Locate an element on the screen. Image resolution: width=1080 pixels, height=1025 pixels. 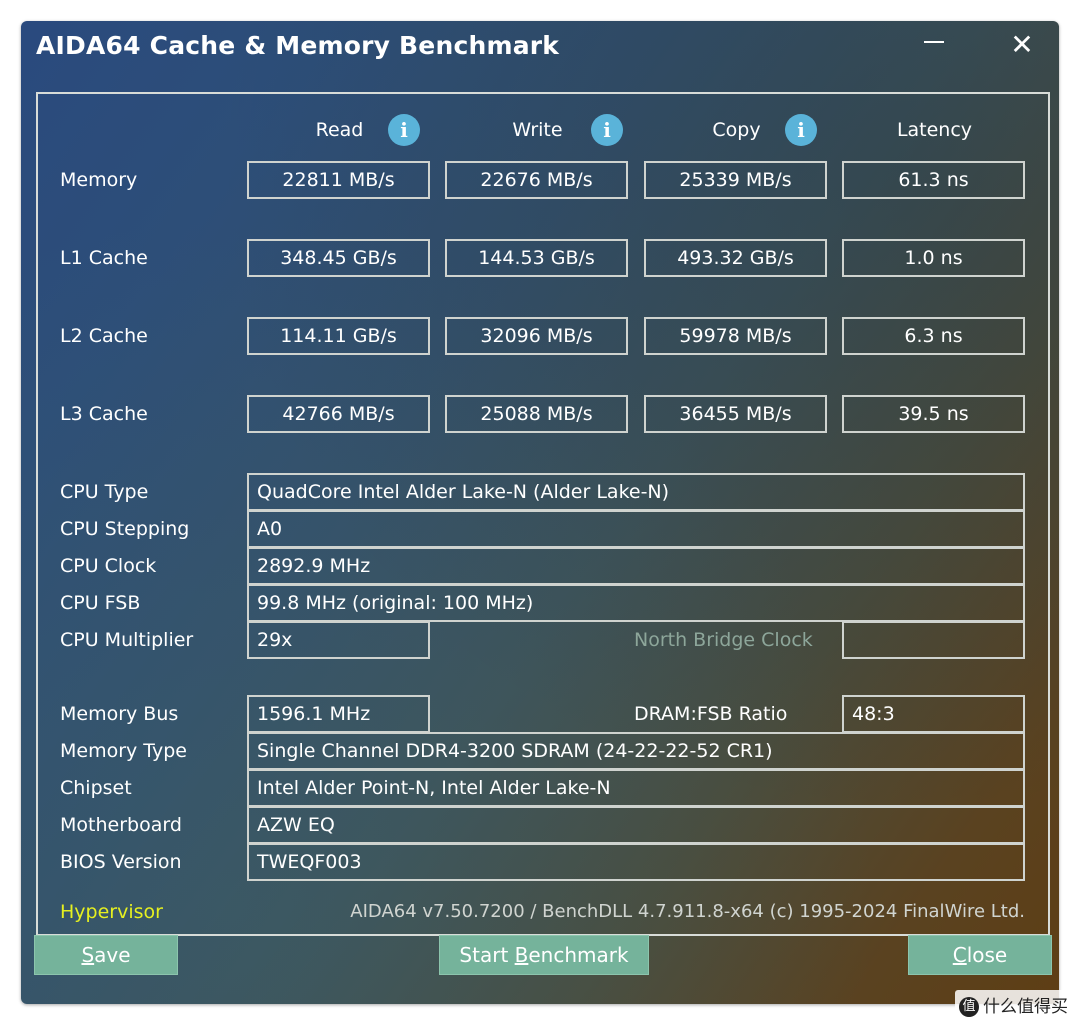
row-label-l3: L3 Cache is located at coordinates (104, 414).